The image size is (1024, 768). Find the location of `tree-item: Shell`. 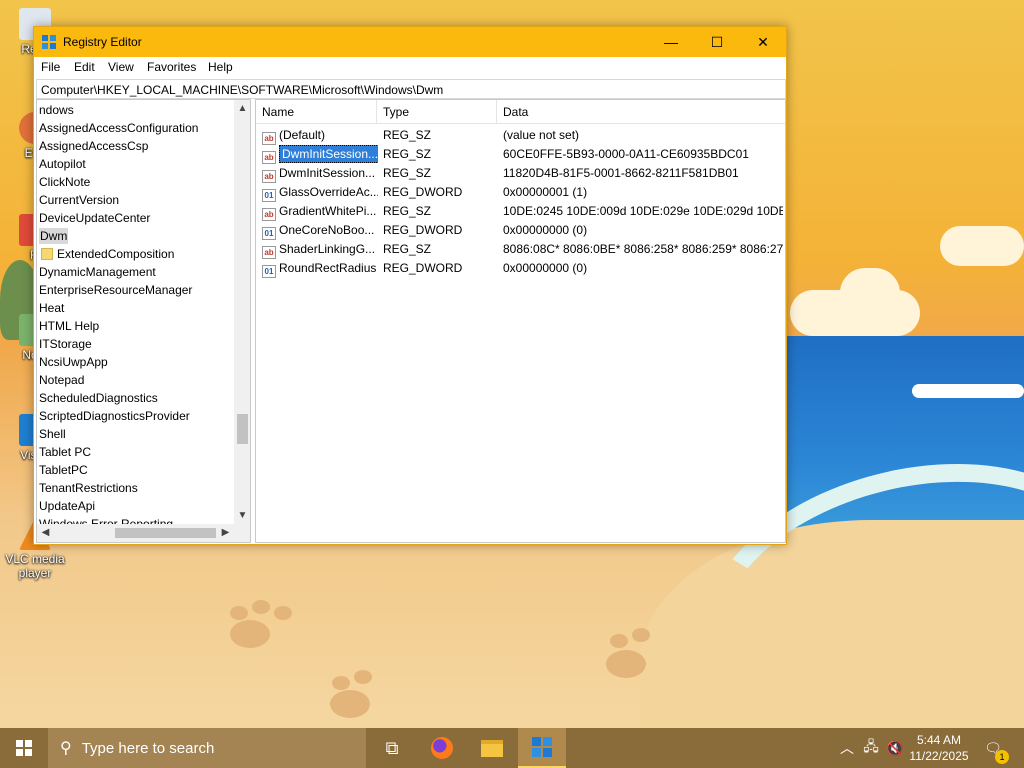

tree-item: Shell is located at coordinates (52, 434).